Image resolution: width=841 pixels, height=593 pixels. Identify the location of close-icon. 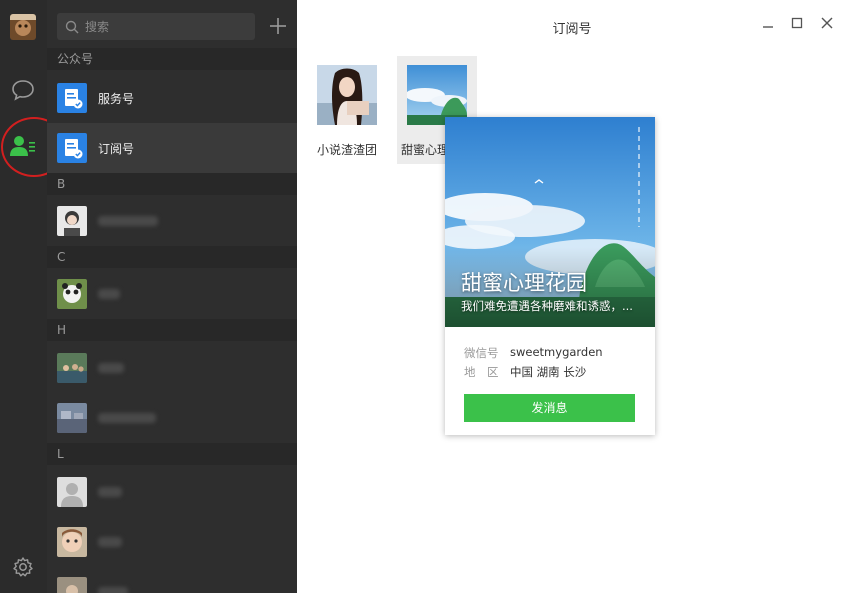
(827, 23).